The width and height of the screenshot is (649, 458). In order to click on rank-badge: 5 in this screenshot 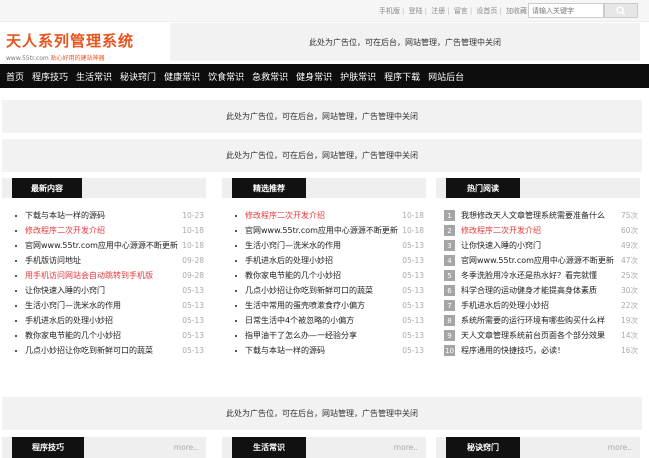, I will do `click(449, 275)`.